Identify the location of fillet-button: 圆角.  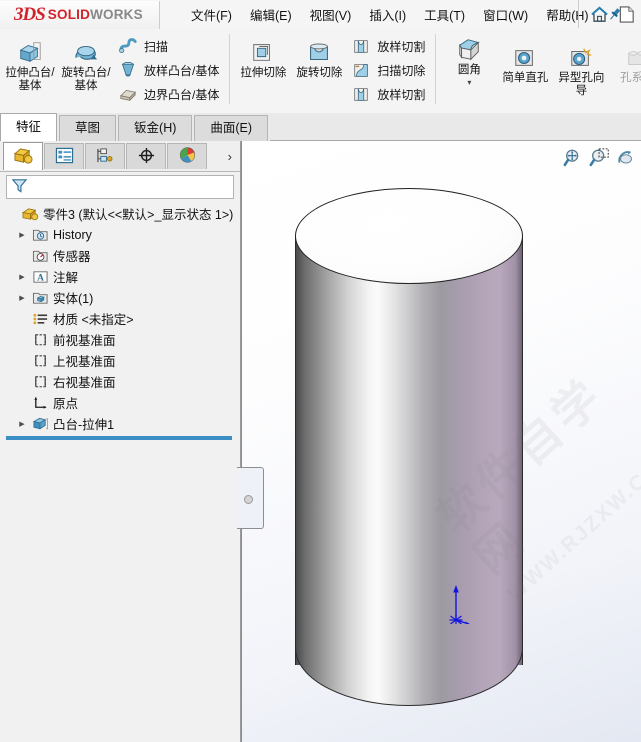
(469, 54).